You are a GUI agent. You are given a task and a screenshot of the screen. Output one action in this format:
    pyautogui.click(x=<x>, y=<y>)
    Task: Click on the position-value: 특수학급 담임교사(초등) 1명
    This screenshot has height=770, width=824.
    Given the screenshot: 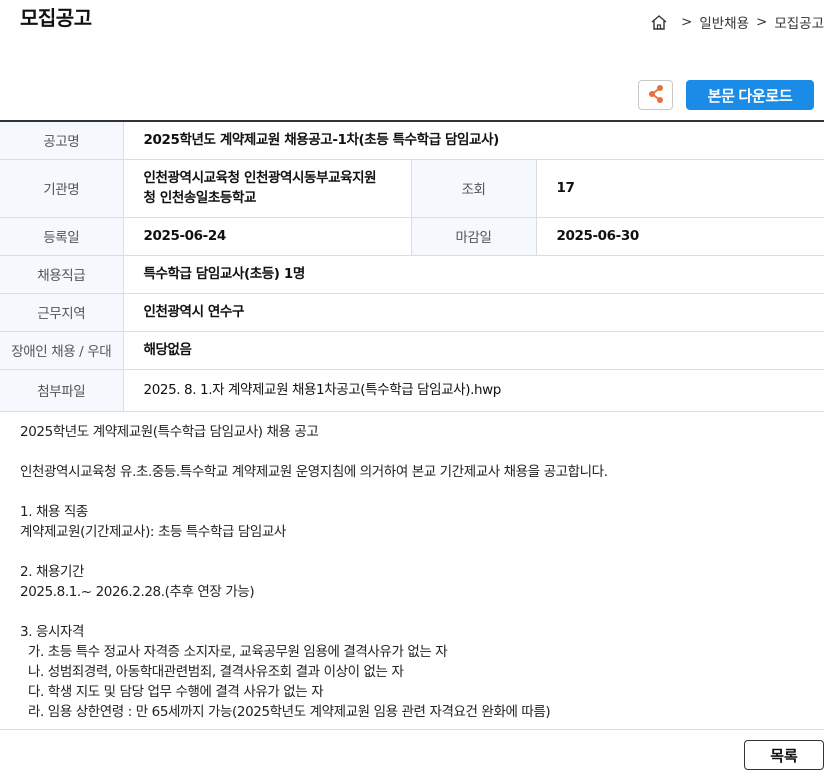 What is the action you would take?
    pyautogui.click(x=473, y=274)
    